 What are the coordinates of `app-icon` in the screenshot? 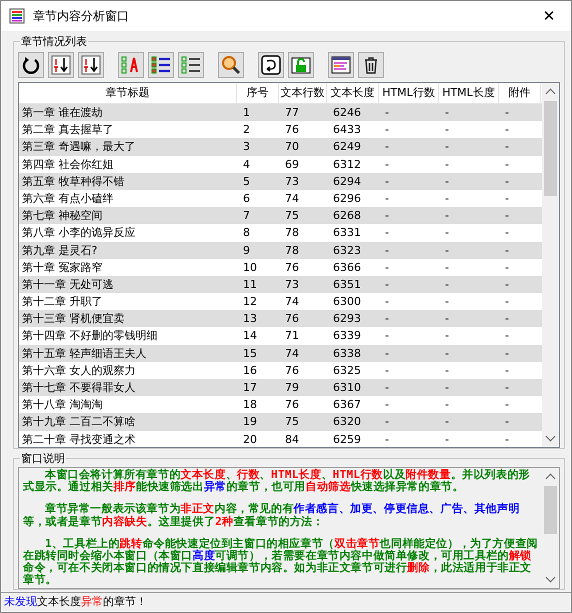 It's located at (17, 16).